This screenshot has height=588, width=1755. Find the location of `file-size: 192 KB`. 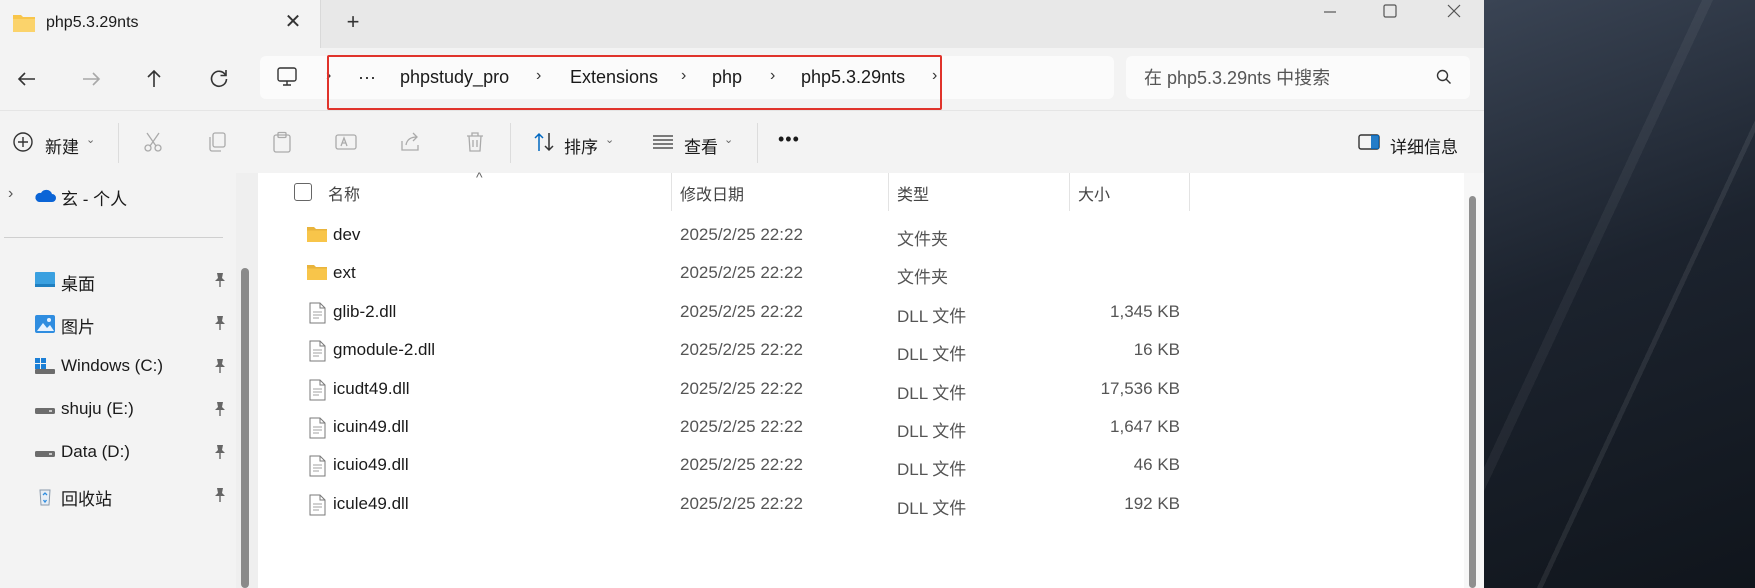

file-size: 192 KB is located at coordinates (1152, 503).